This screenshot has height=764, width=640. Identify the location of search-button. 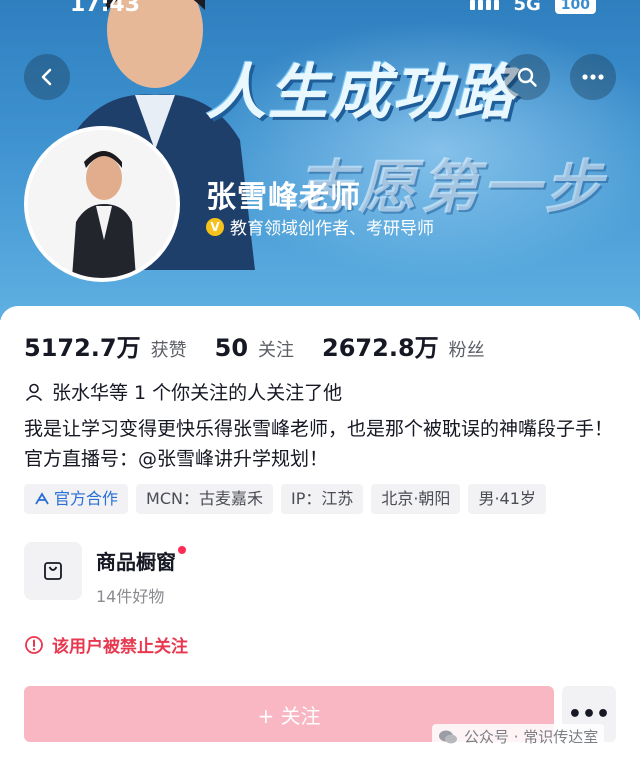
(527, 77).